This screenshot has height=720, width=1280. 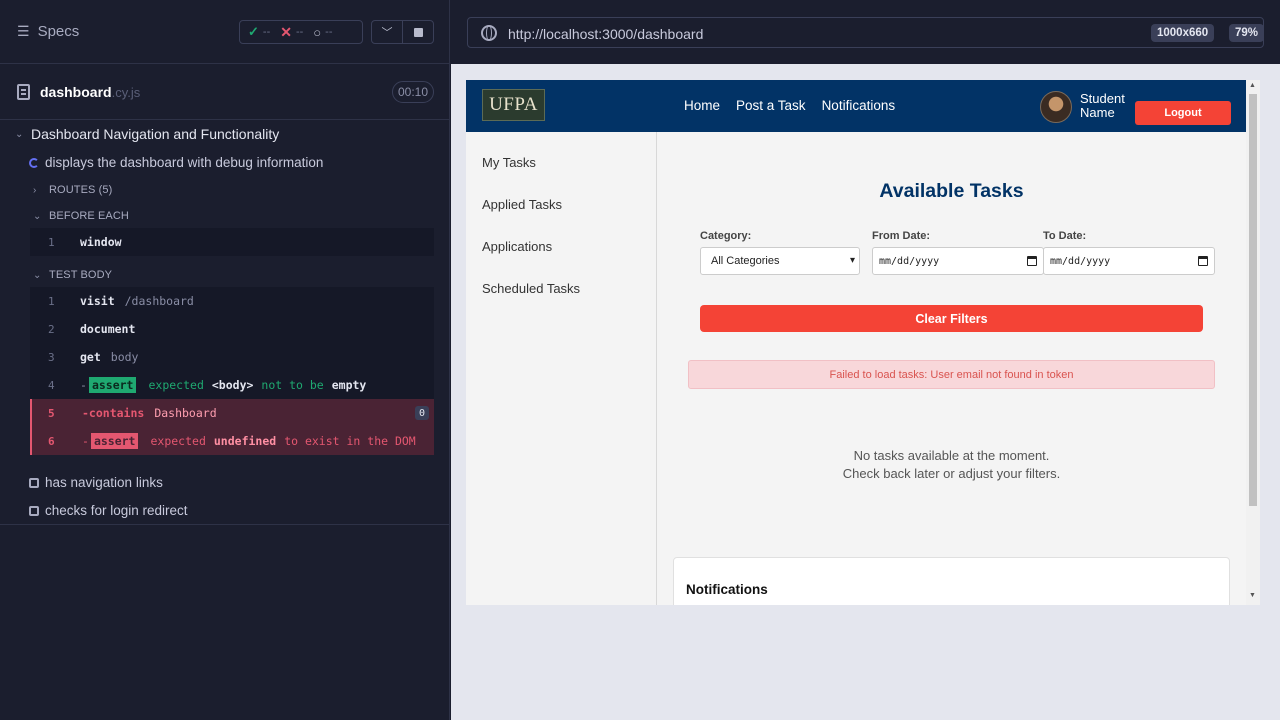 I want to click on document-icon, so click(x=23, y=92).